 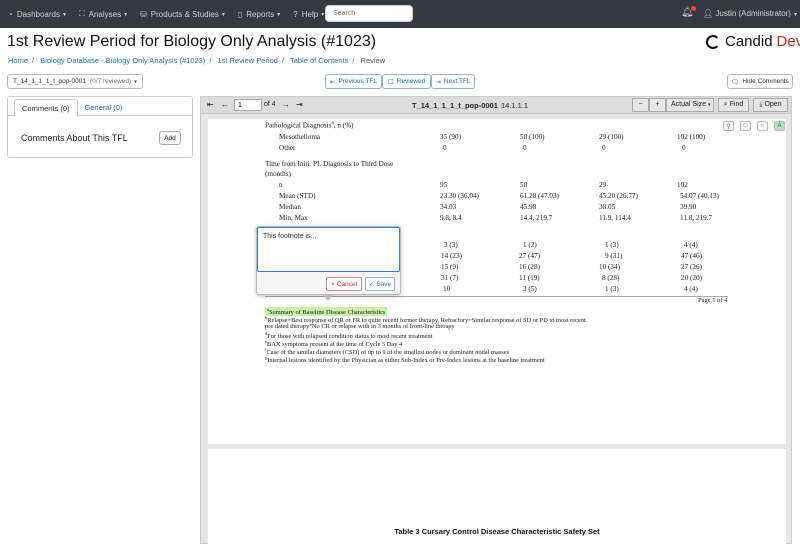 I want to click on circle-icon: ○, so click(x=762, y=126).